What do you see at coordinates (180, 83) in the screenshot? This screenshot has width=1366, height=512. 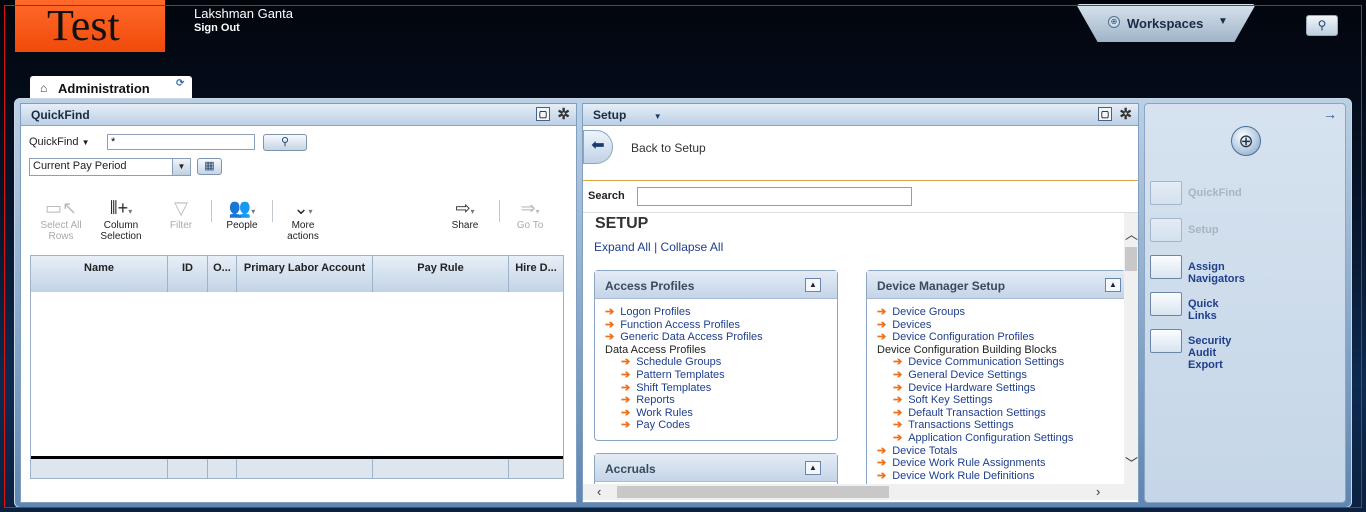 I see `refresh-icon: ⟳` at bounding box center [180, 83].